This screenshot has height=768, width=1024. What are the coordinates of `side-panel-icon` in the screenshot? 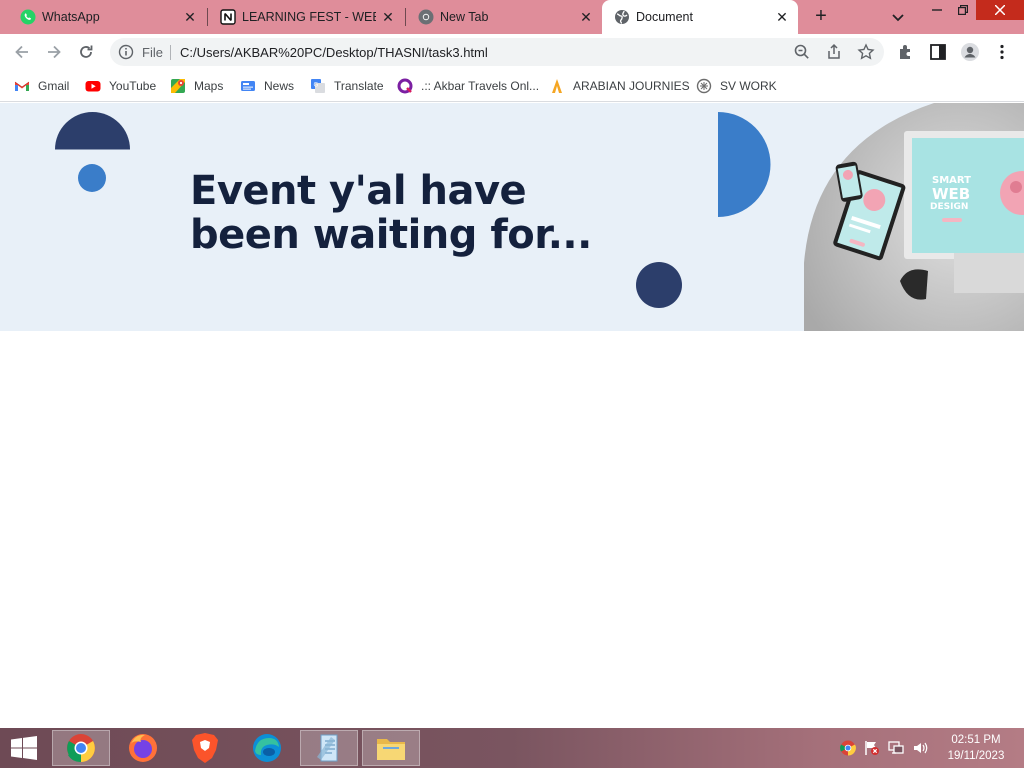 It's located at (938, 52).